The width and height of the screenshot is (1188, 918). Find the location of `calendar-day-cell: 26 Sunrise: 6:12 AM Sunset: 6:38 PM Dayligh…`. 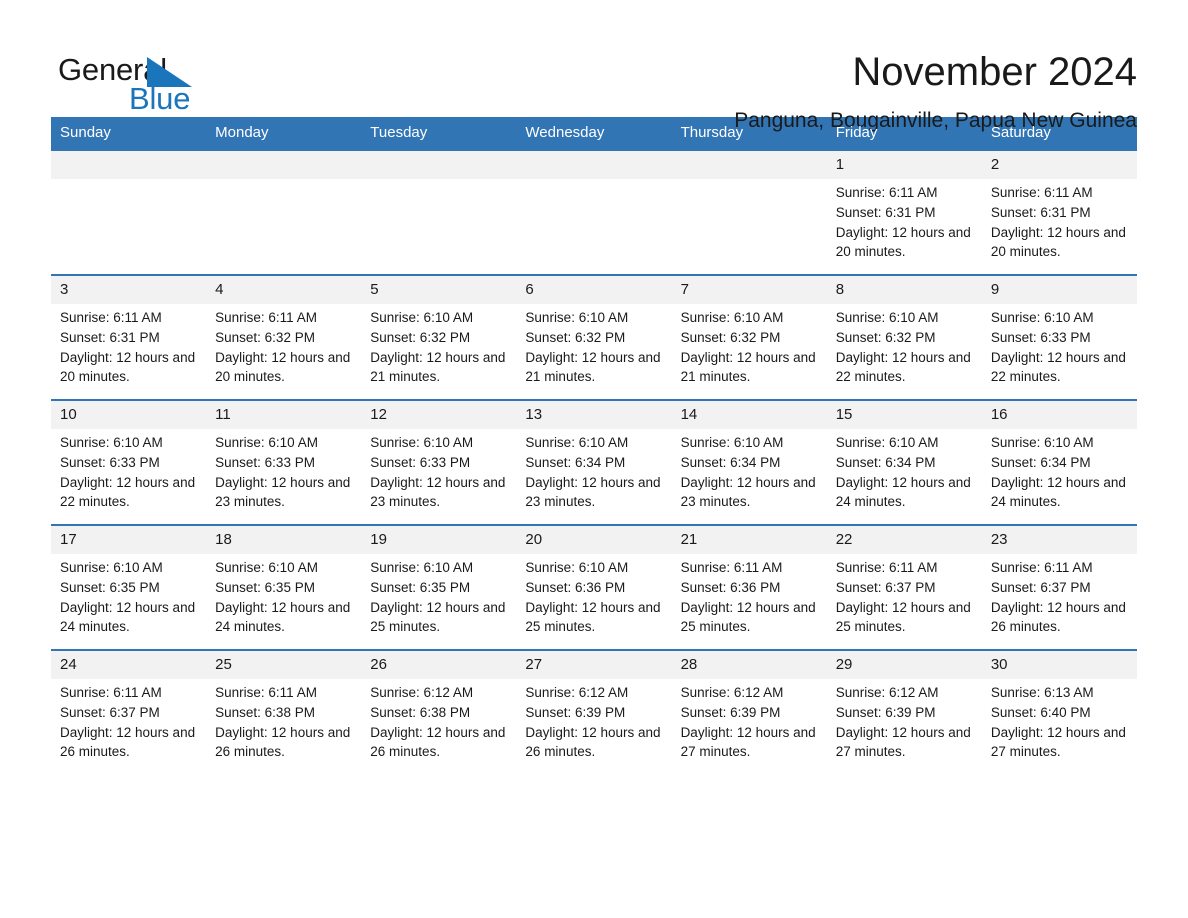

calendar-day-cell: 26 Sunrise: 6:12 AM Sunset: 6:38 PM Dayligh… is located at coordinates (439, 711).